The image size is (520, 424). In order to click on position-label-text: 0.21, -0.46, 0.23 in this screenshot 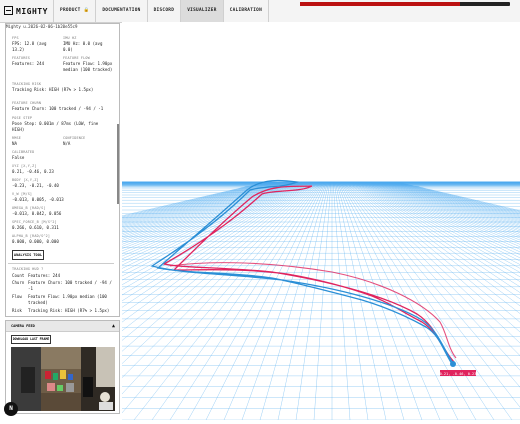, I will do `click(458, 374)`.